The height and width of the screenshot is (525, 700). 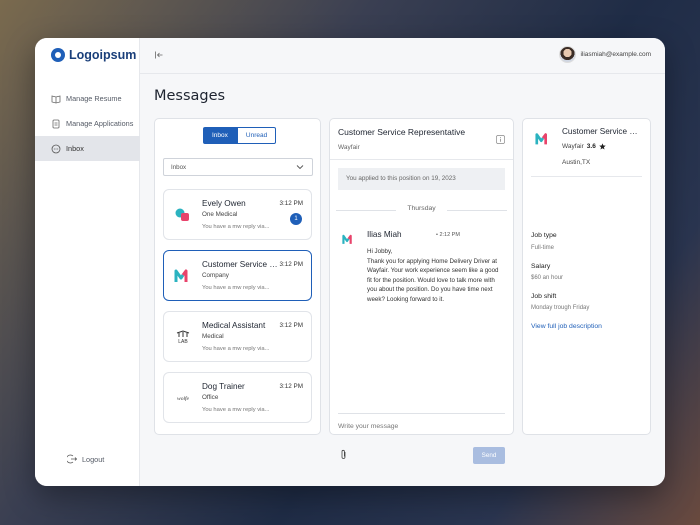 I want to click on logout-label: Logout, so click(x=93, y=459).